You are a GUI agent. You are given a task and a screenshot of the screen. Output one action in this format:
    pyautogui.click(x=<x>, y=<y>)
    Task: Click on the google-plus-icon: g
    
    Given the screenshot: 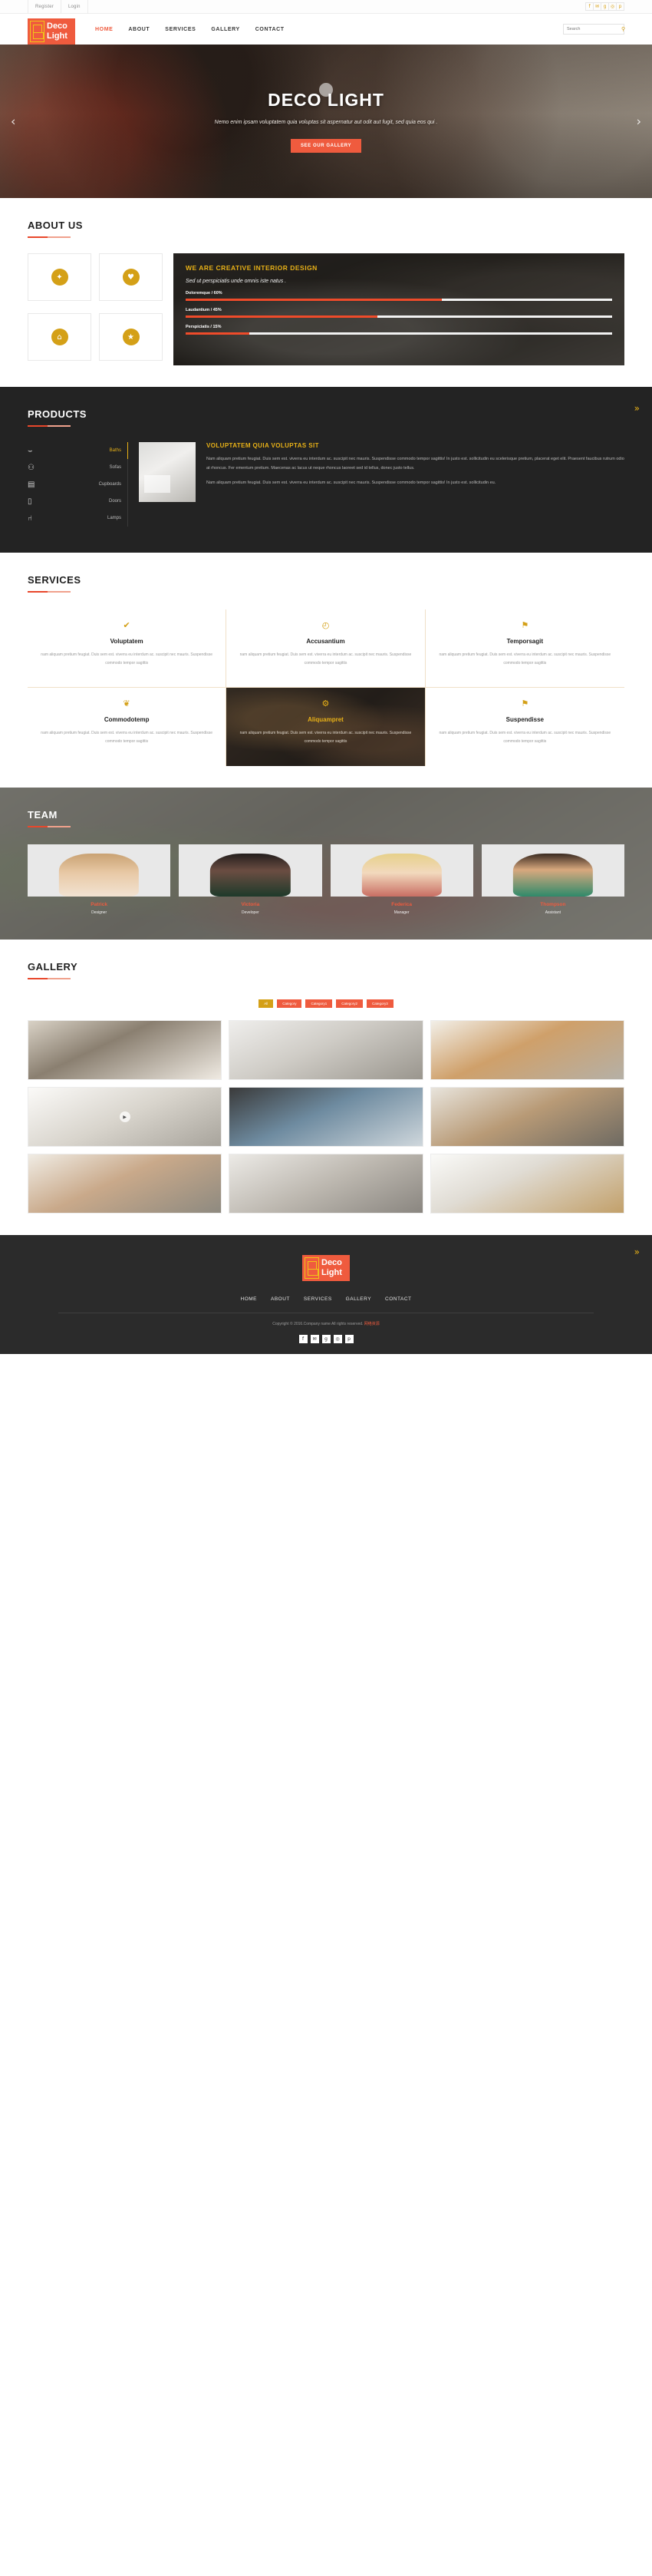 What is the action you would take?
    pyautogui.click(x=326, y=1339)
    